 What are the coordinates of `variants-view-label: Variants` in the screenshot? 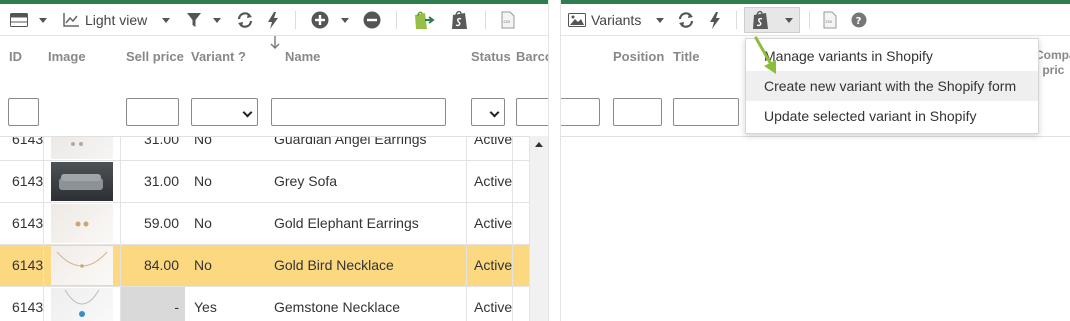 It's located at (616, 20).